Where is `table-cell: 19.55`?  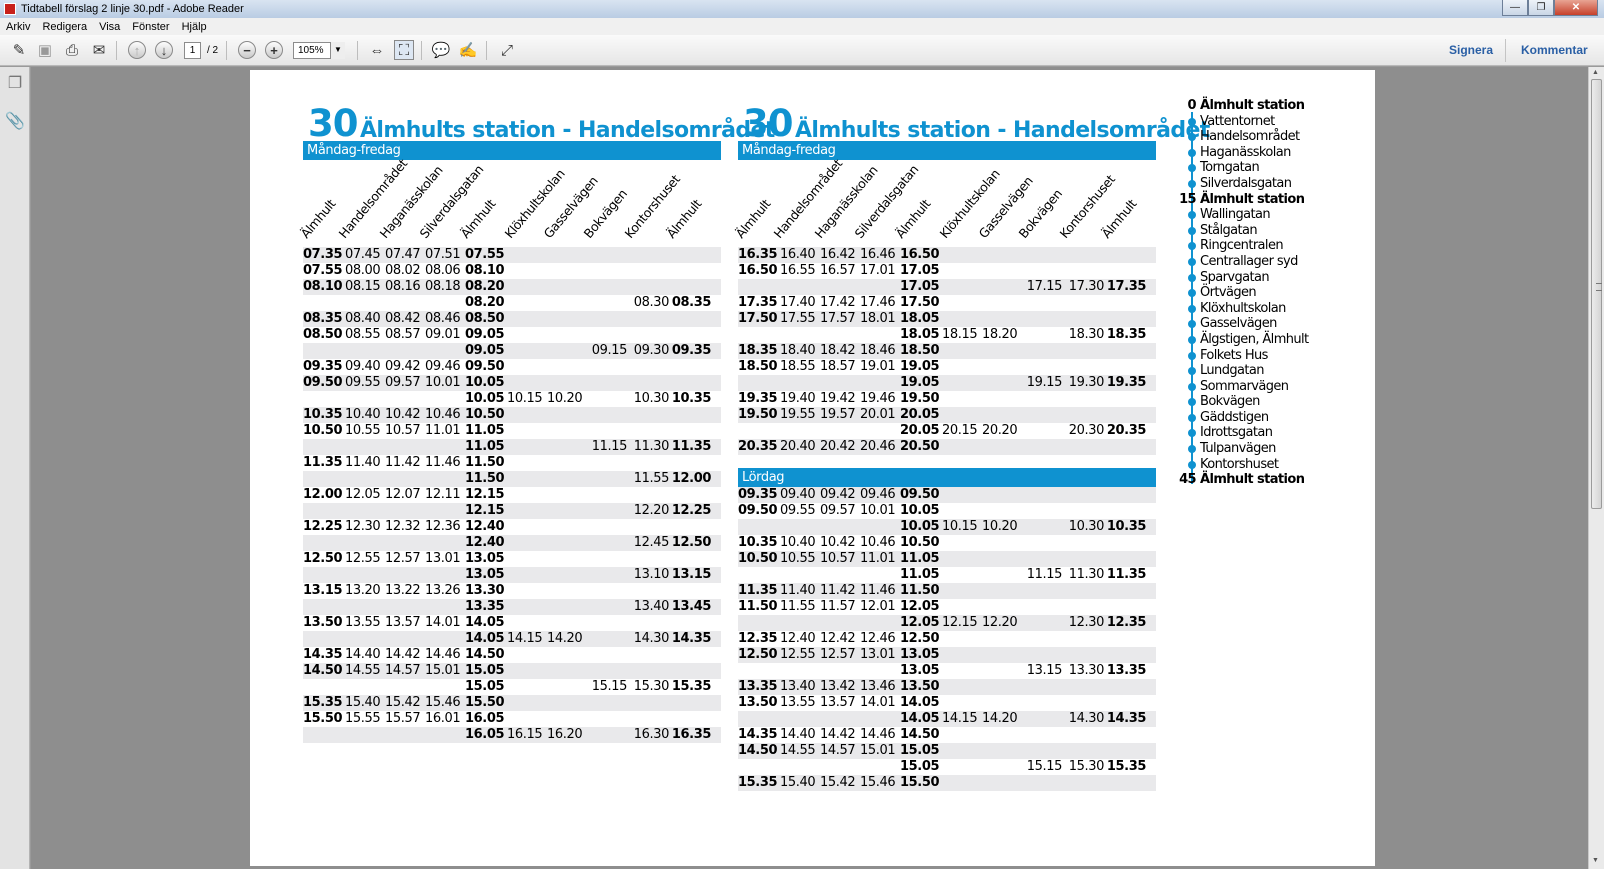 table-cell: 19.55 is located at coordinates (798, 414).